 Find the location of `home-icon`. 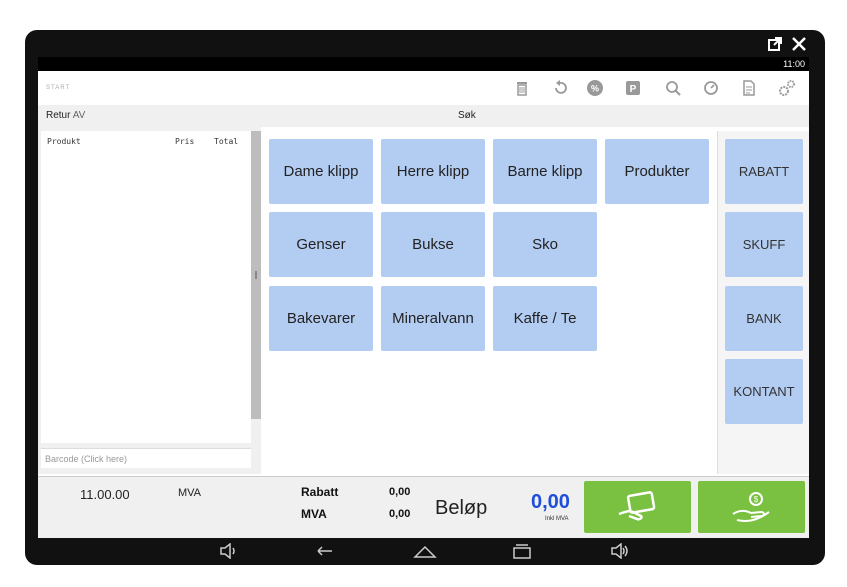

home-icon is located at coordinates (425, 551).